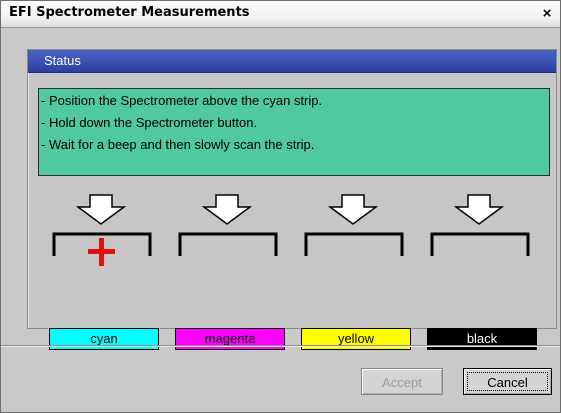  What do you see at coordinates (280, 14) in the screenshot?
I see `title-bar: EFI Spectrometer Measurements ×` at bounding box center [280, 14].